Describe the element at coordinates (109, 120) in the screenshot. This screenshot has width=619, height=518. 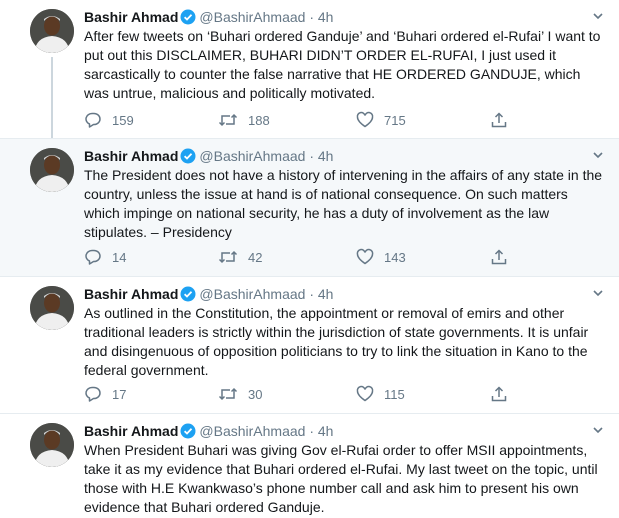
I see `reply-button: 159` at that location.